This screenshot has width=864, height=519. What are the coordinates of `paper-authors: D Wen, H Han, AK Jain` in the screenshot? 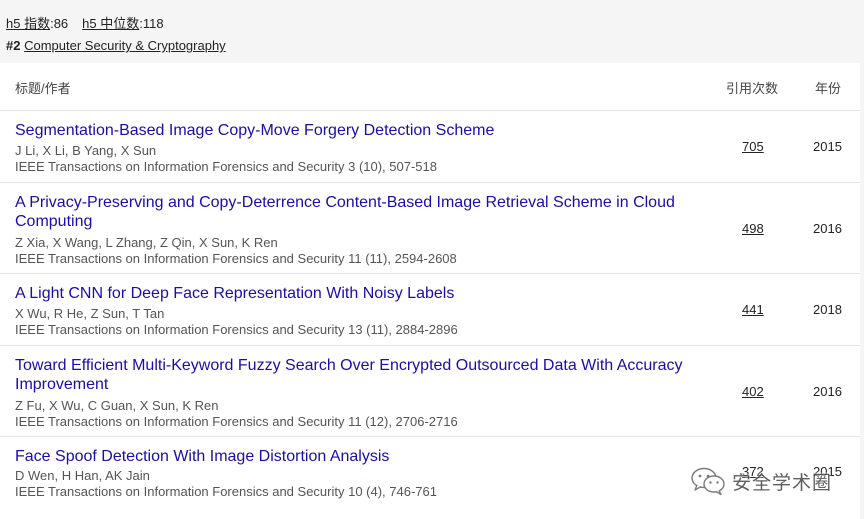 It's located at (82, 475).